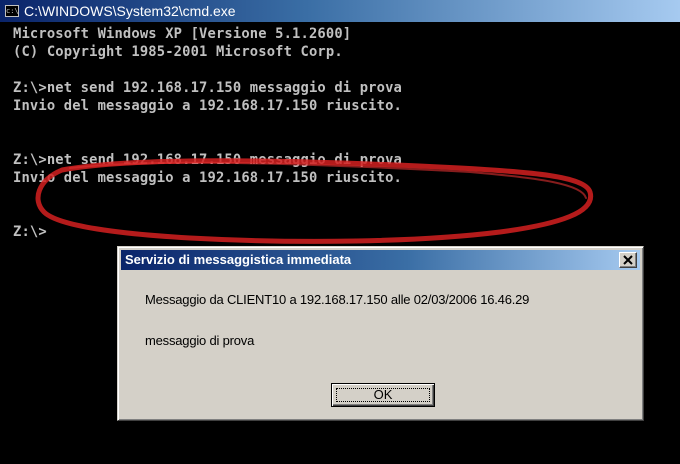 The image size is (680, 464). I want to click on close-button, so click(628, 260).